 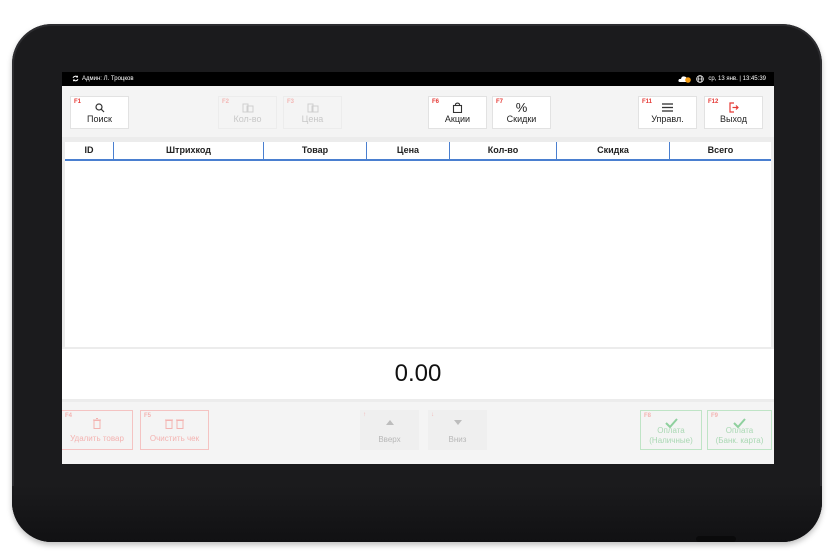 I want to click on total-amount: 0.00, so click(x=418, y=374).